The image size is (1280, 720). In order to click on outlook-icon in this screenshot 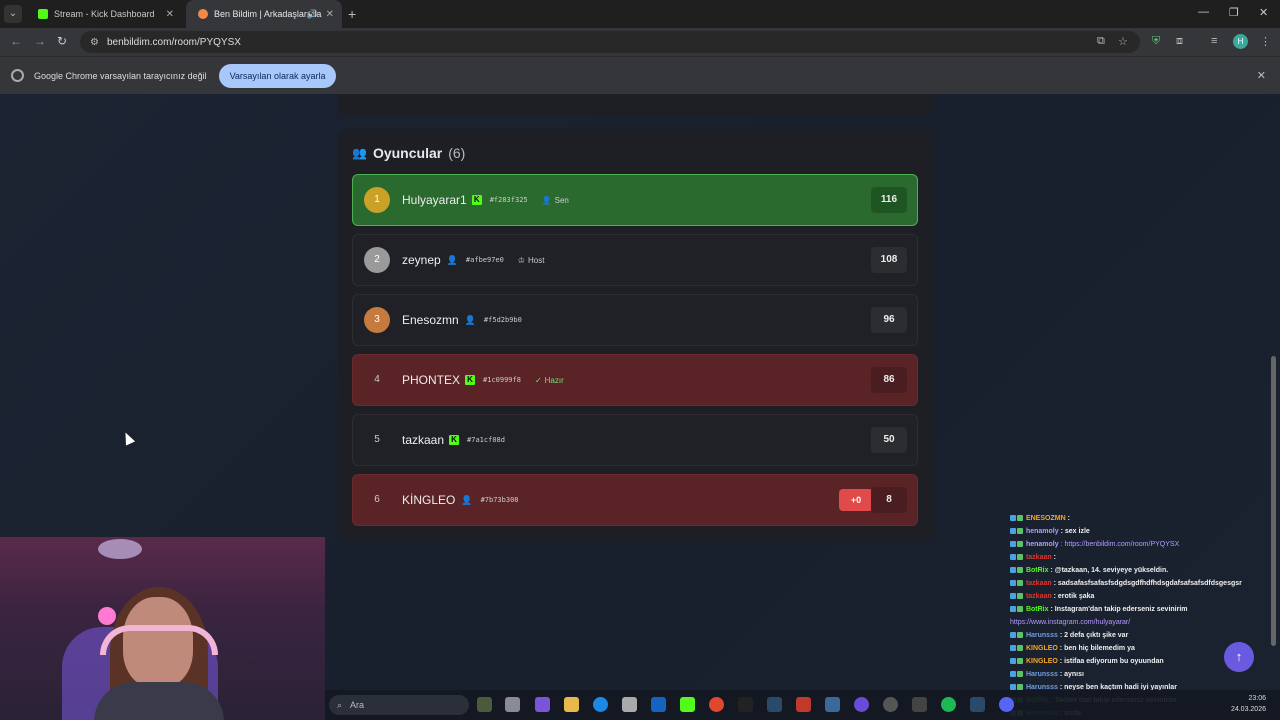, I will do `click(658, 704)`.